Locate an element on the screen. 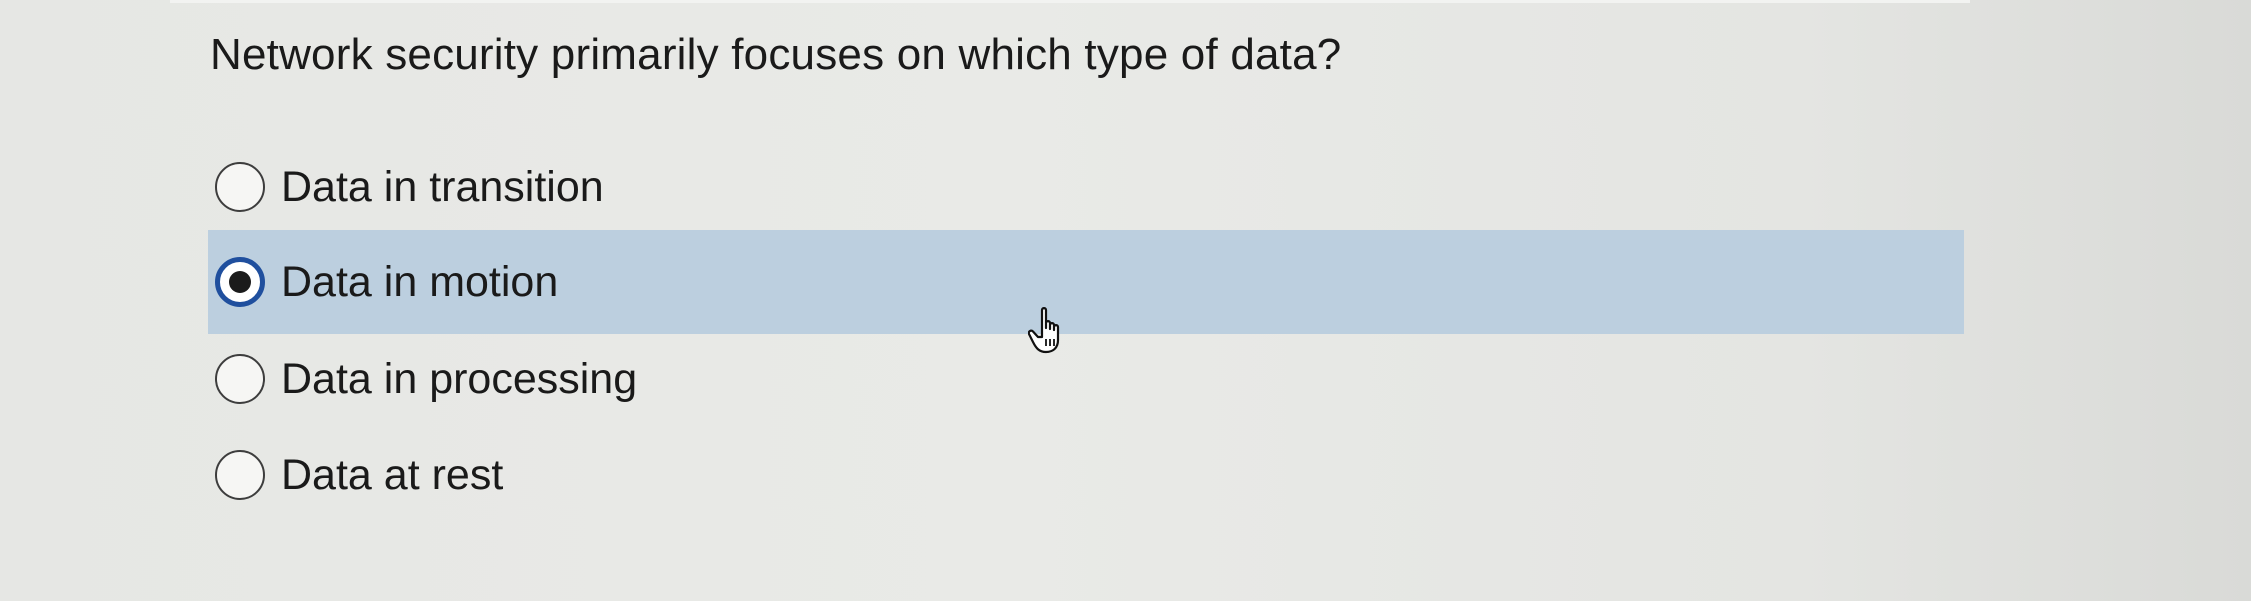 The image size is (2251, 601). option-label: Data in transition is located at coordinates (442, 186).